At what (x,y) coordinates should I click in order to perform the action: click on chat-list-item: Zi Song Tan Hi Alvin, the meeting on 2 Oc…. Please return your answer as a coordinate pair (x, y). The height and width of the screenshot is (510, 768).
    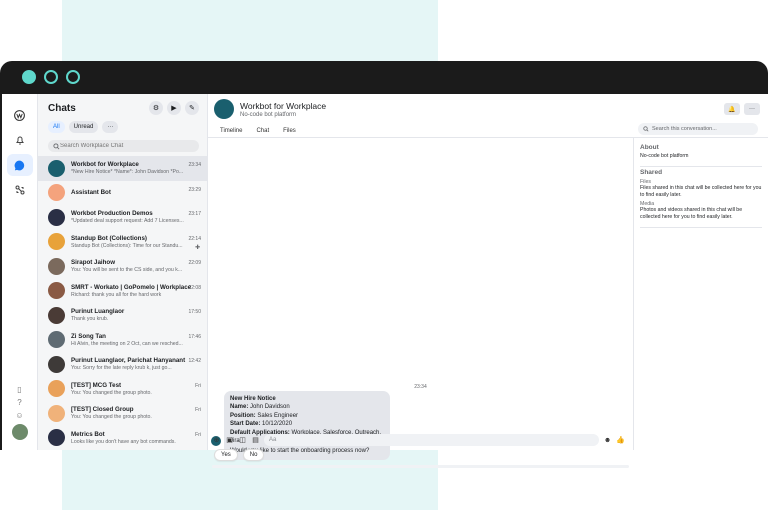
    Looking at the image, I should click on (122, 340).